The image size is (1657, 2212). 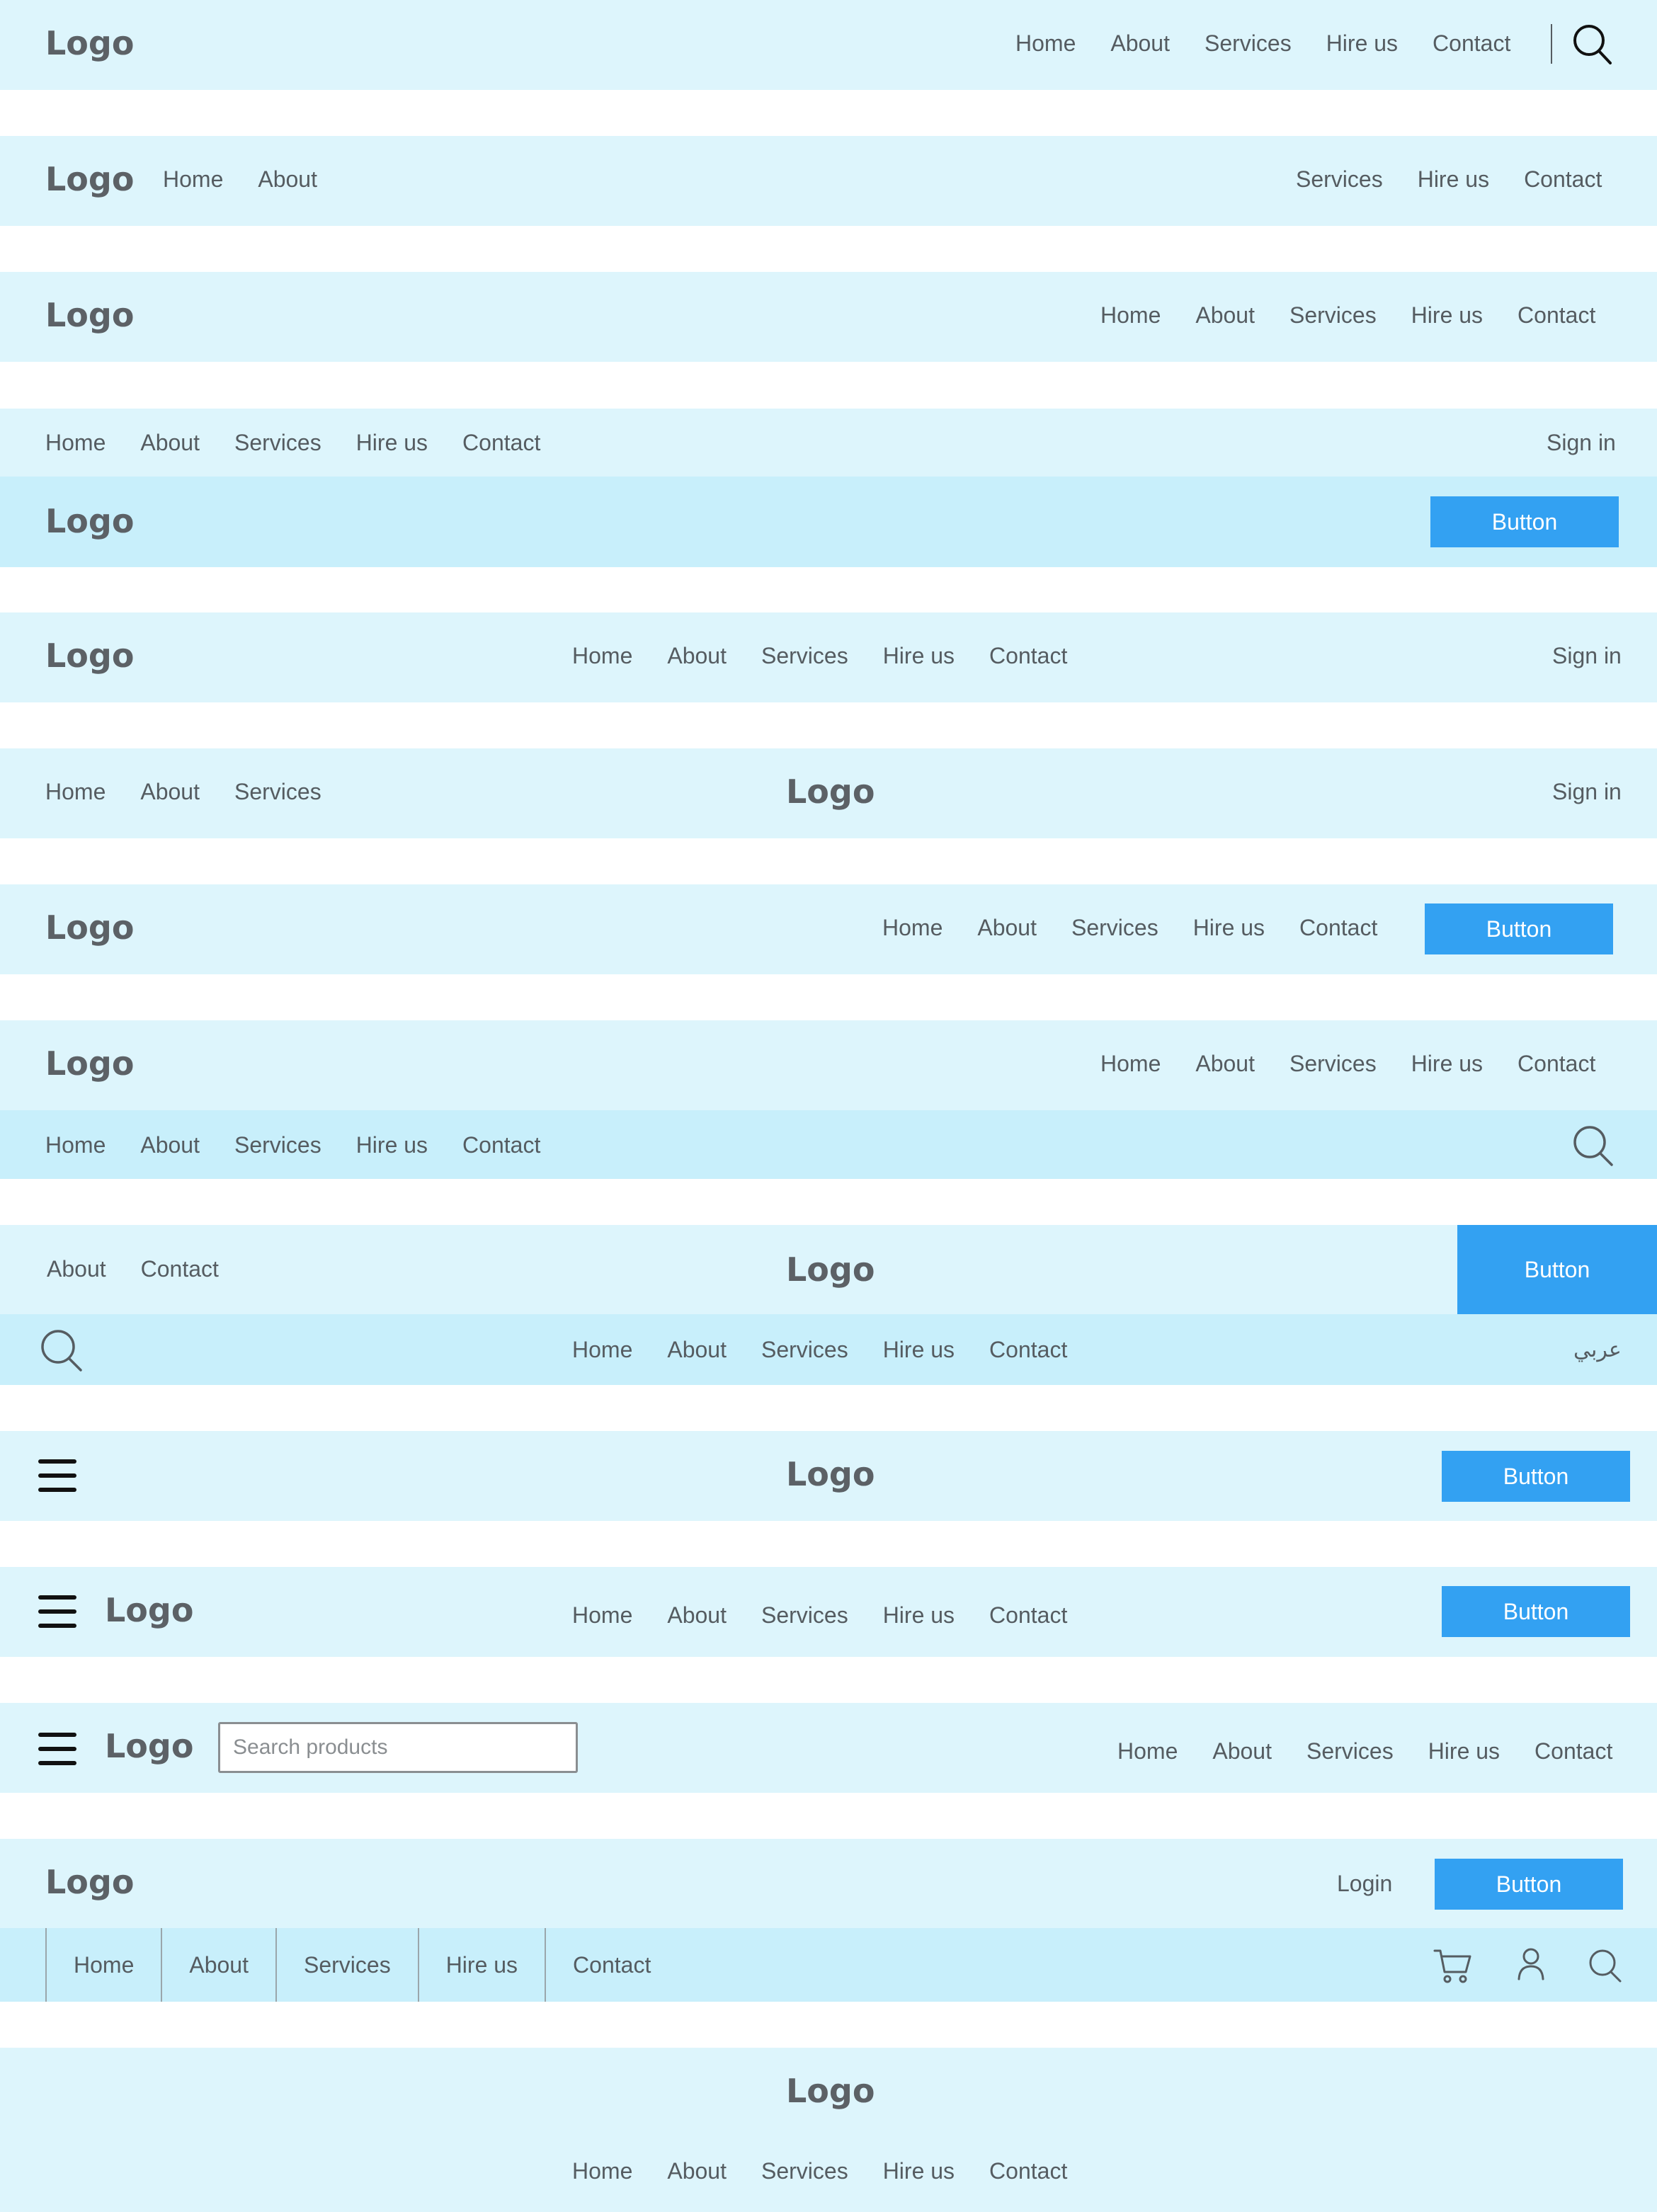 What do you see at coordinates (1365, 1884) in the screenshot?
I see `login-link: Login` at bounding box center [1365, 1884].